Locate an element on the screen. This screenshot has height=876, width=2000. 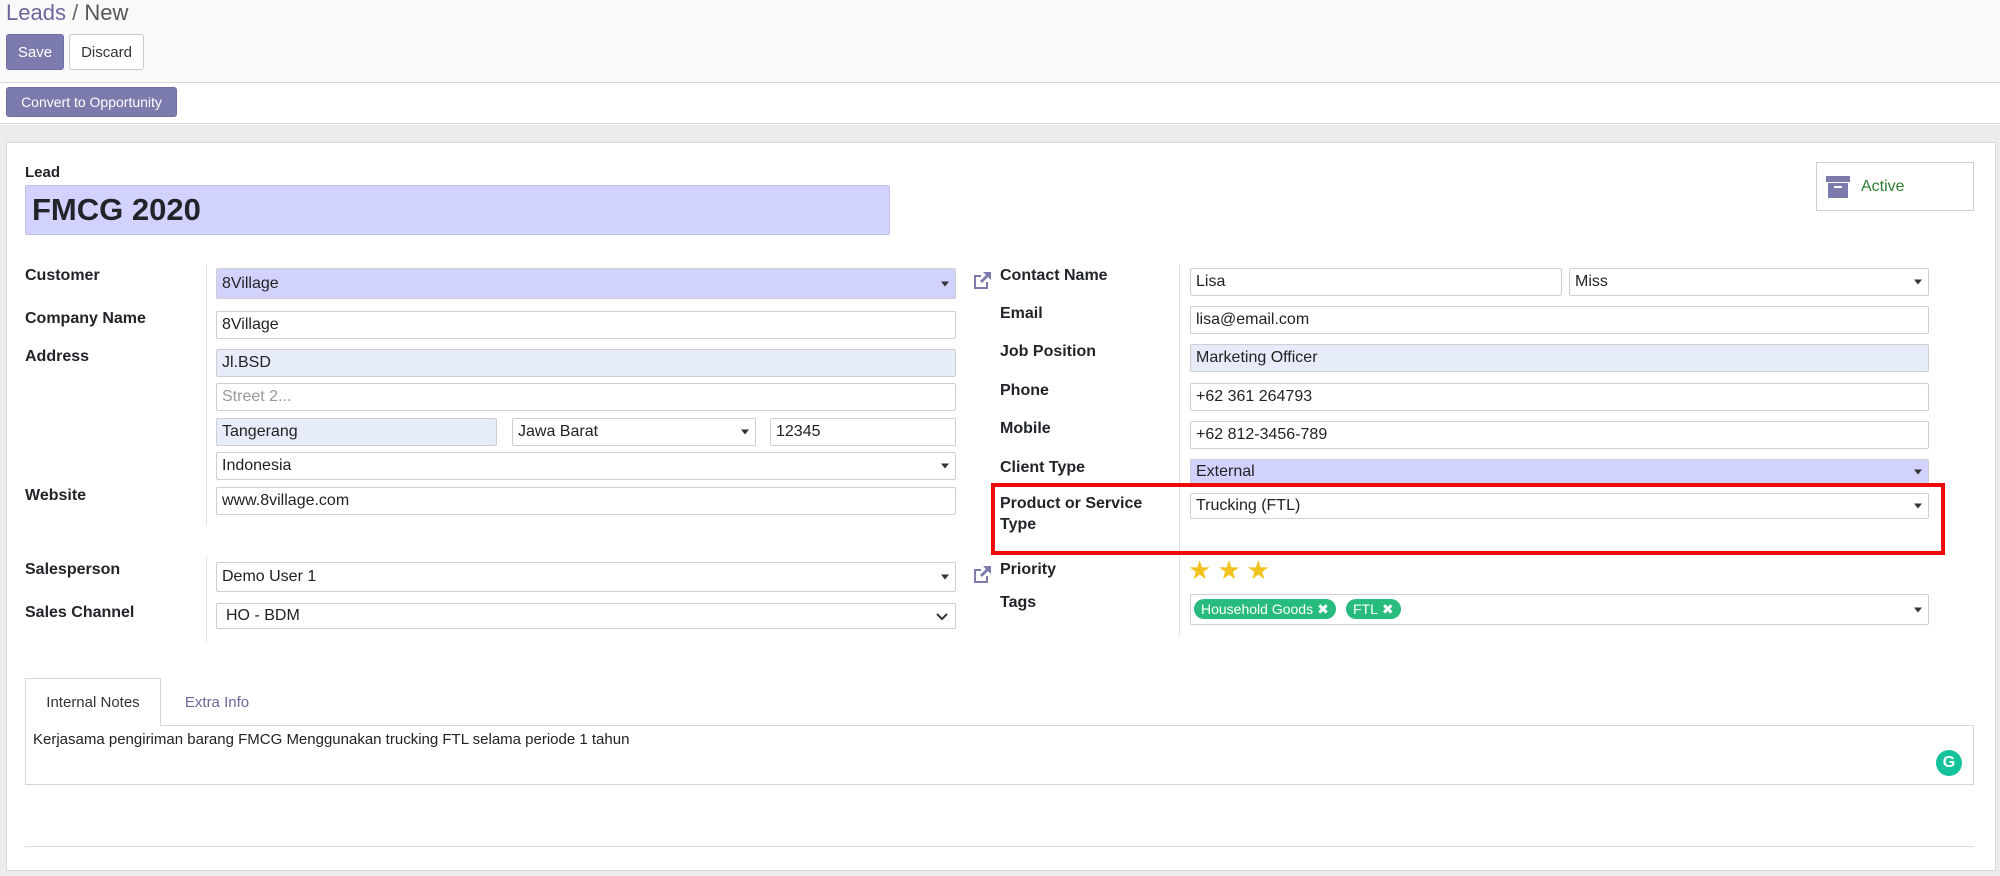
sales-channel-label: Sales Channel is located at coordinates (80, 612).